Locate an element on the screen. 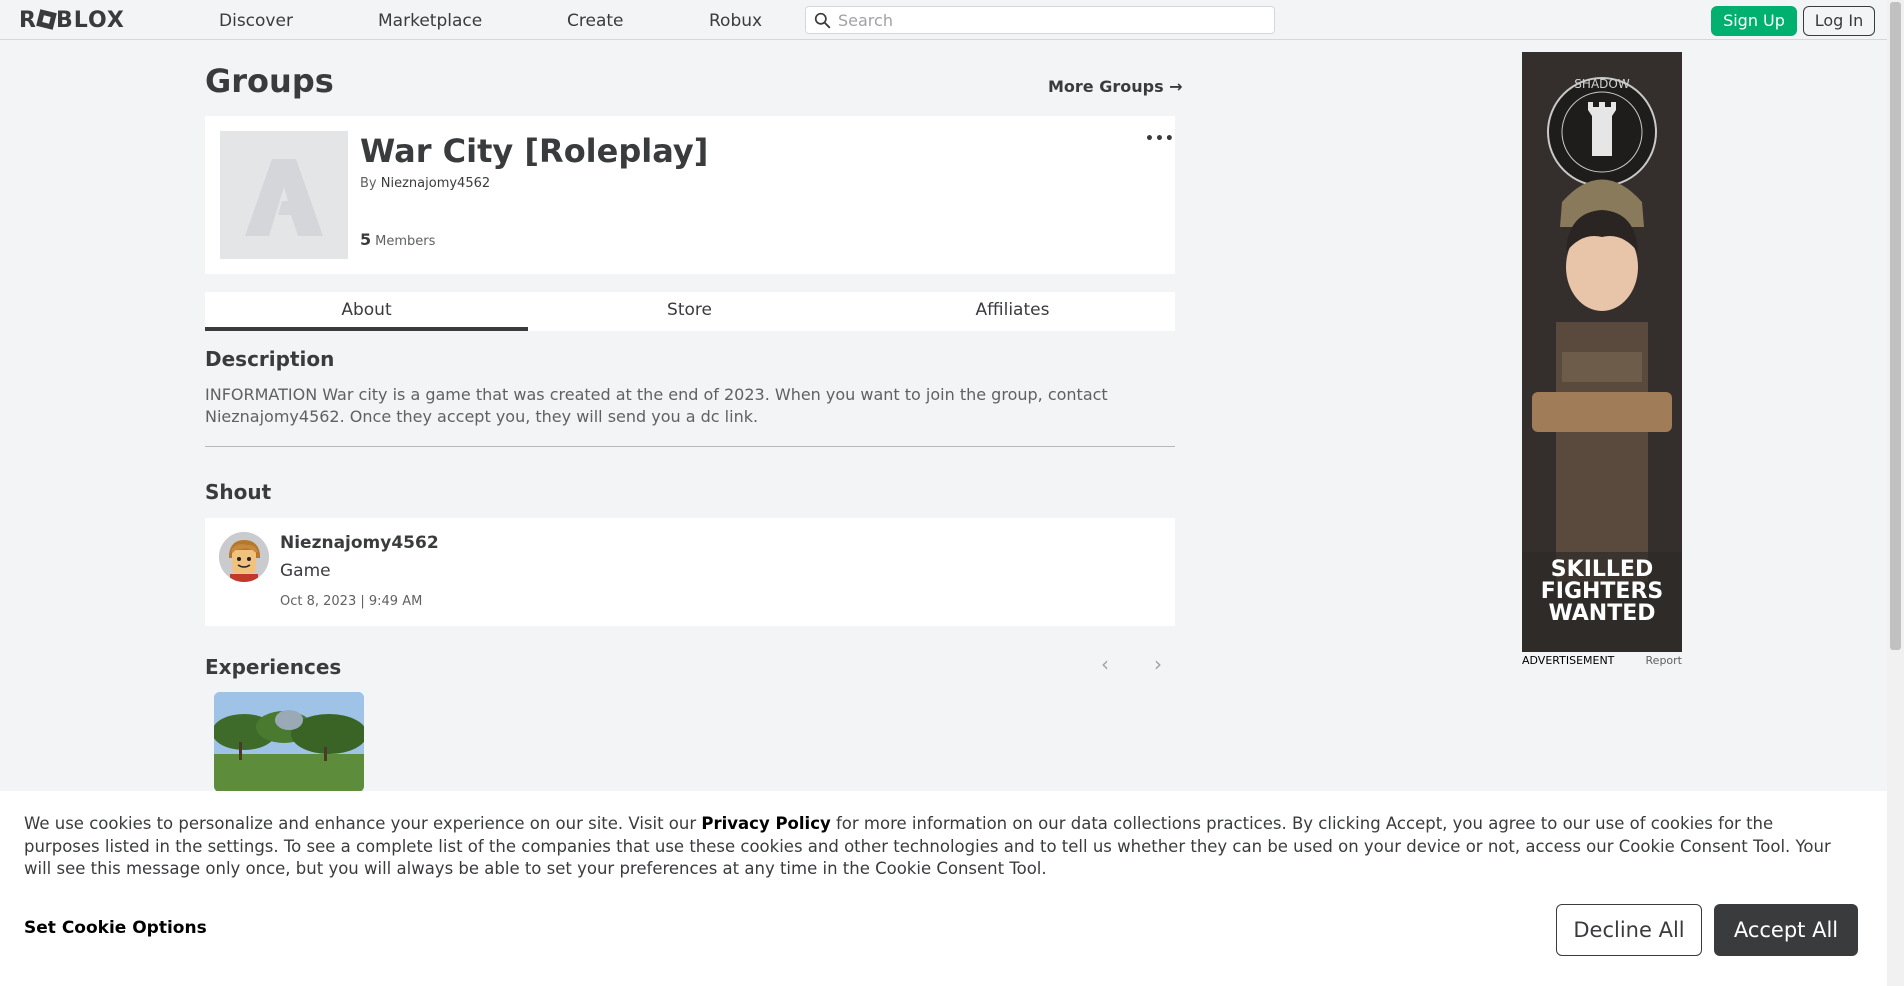 The height and width of the screenshot is (986, 1904). ad-label: ADVERTISEMENT is located at coordinates (1568, 660).